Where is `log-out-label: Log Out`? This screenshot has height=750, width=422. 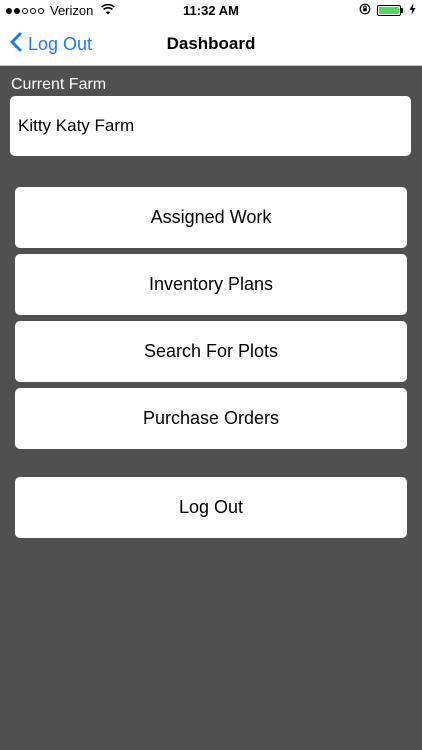 log-out-label: Log Out is located at coordinates (211, 507).